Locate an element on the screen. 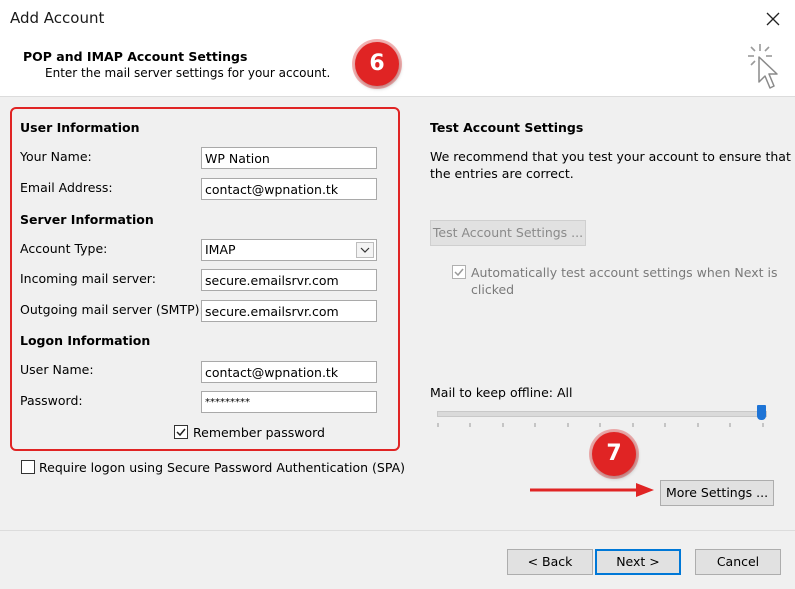  close-icon is located at coordinates (773, 19).